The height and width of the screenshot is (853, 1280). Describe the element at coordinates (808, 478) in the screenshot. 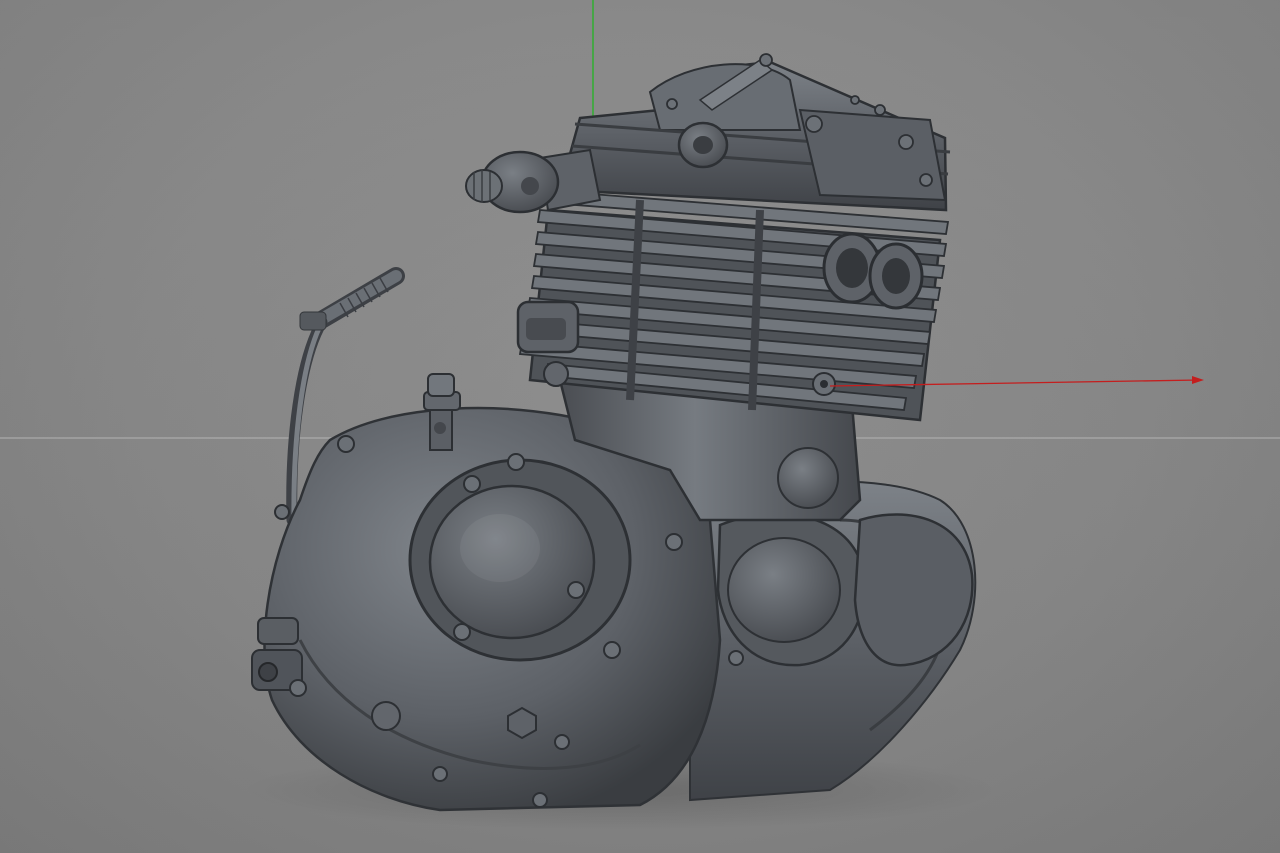

I see `base-stud-boss` at that location.